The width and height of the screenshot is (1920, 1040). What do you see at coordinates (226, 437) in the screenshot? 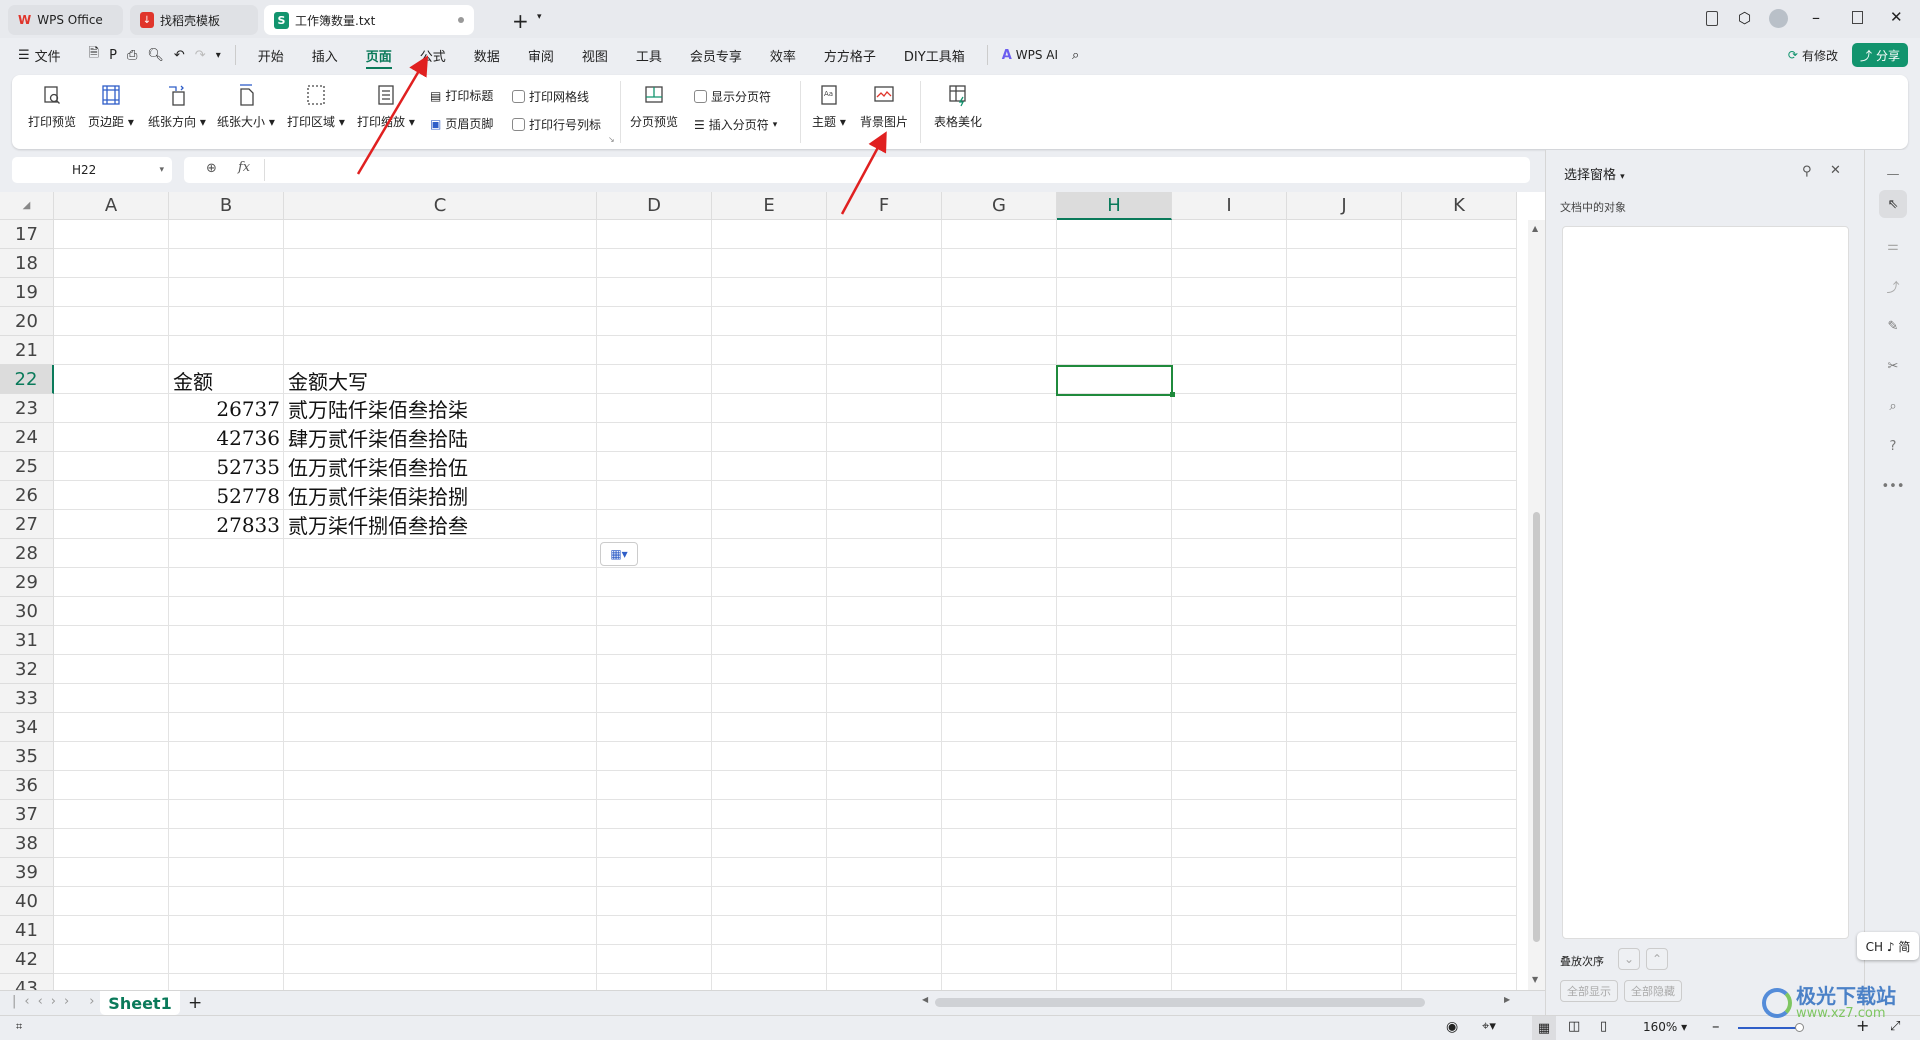
I see `cell-amount: 42736` at bounding box center [226, 437].